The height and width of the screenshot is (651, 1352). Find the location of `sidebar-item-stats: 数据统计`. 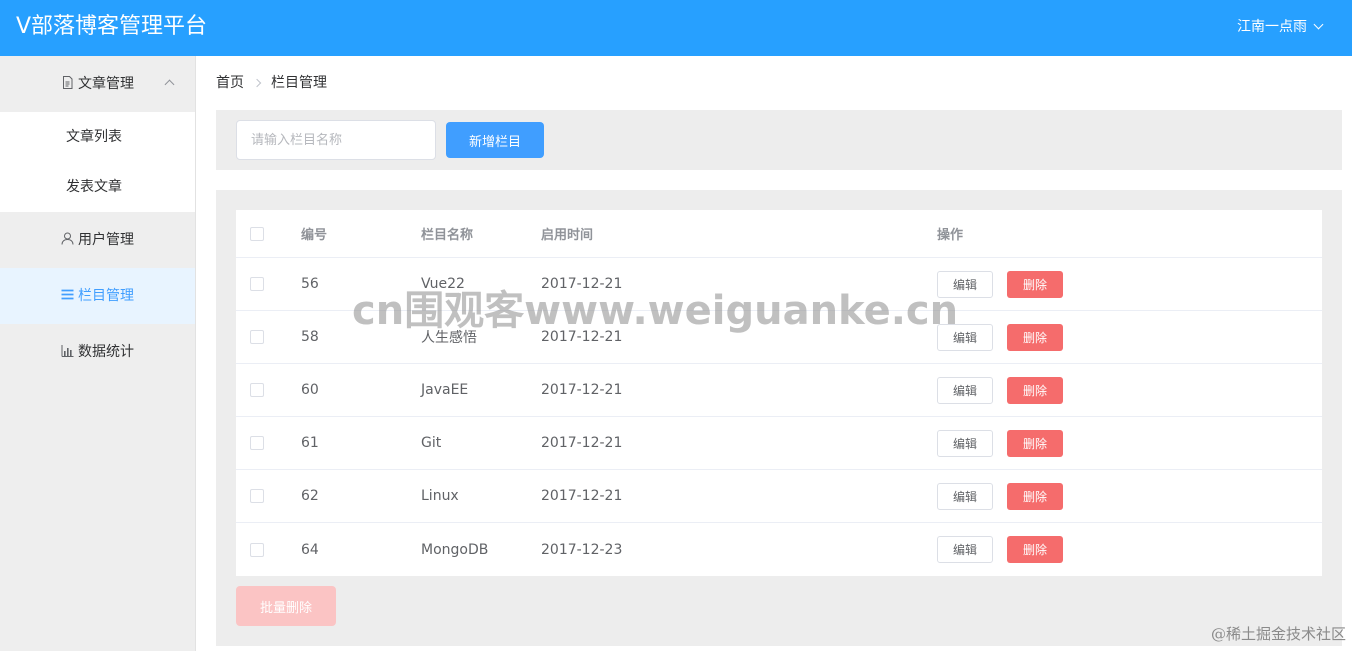

sidebar-item-stats: 数据统计 is located at coordinates (97, 352).